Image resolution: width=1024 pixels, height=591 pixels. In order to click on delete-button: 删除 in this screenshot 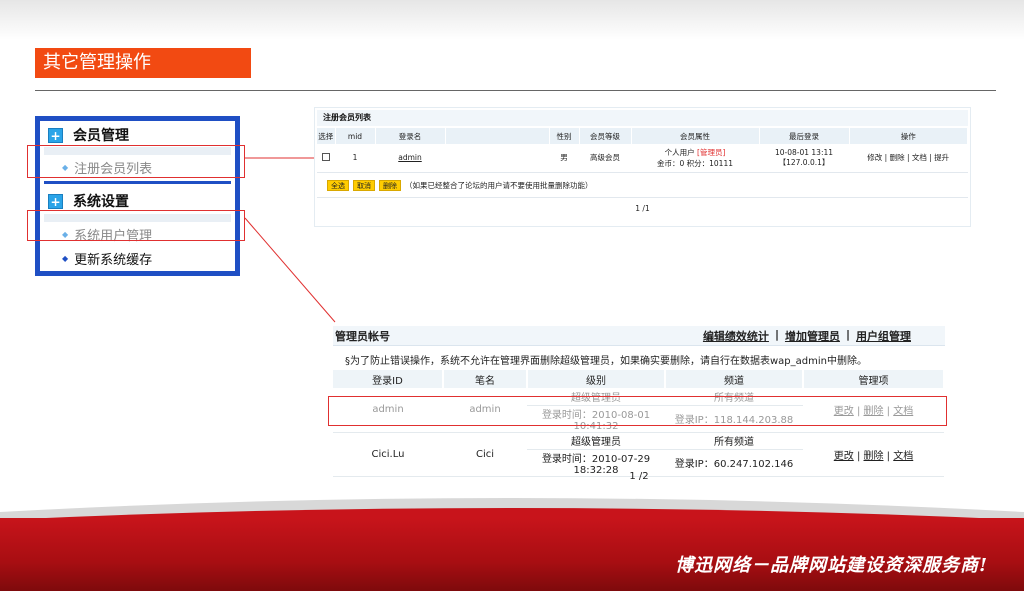, I will do `click(390, 185)`.